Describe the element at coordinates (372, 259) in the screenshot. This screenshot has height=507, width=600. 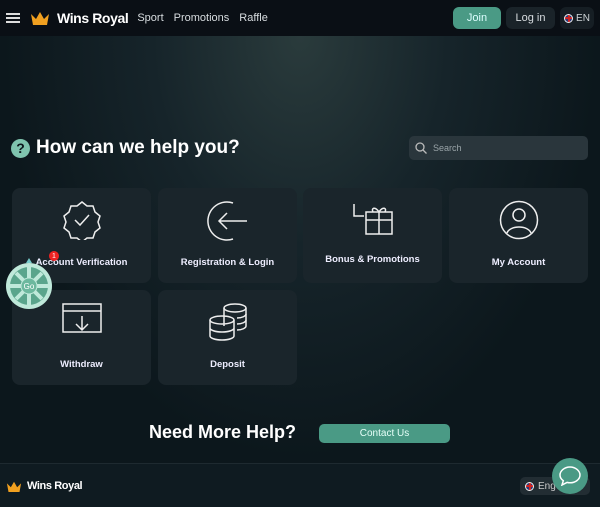
I see `card-label: Bonus & Promotions` at that location.